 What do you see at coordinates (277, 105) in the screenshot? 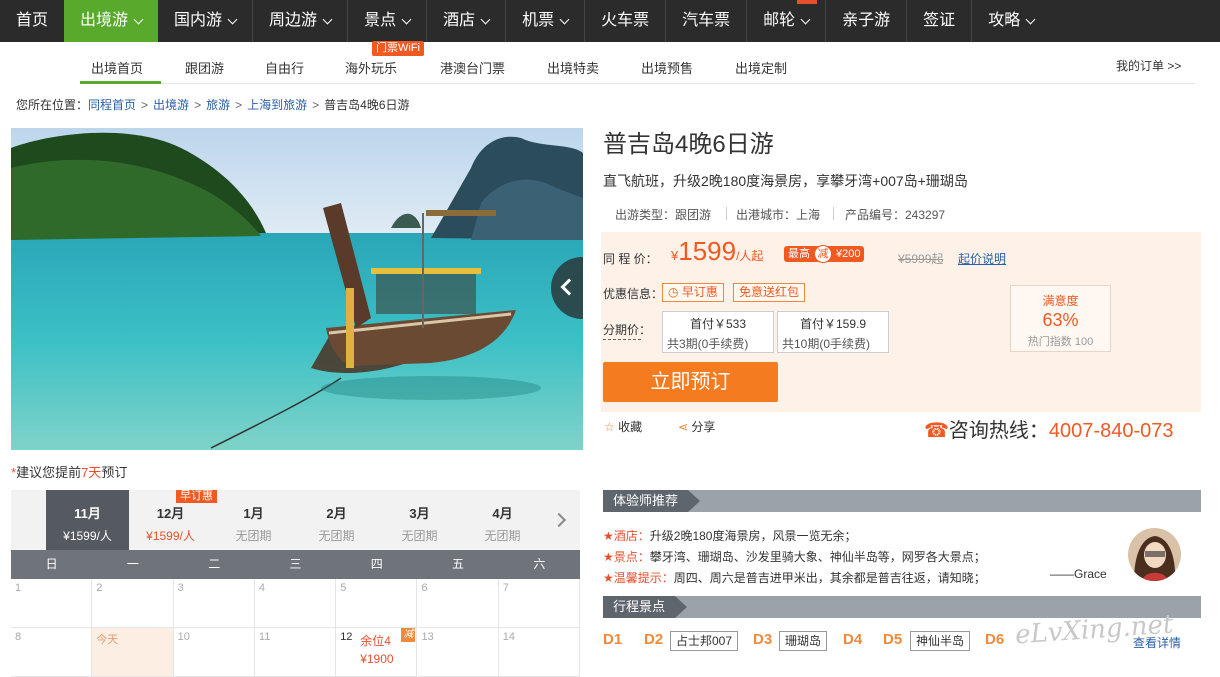
I see `breadcrumb-link: 上海到旅游` at bounding box center [277, 105].